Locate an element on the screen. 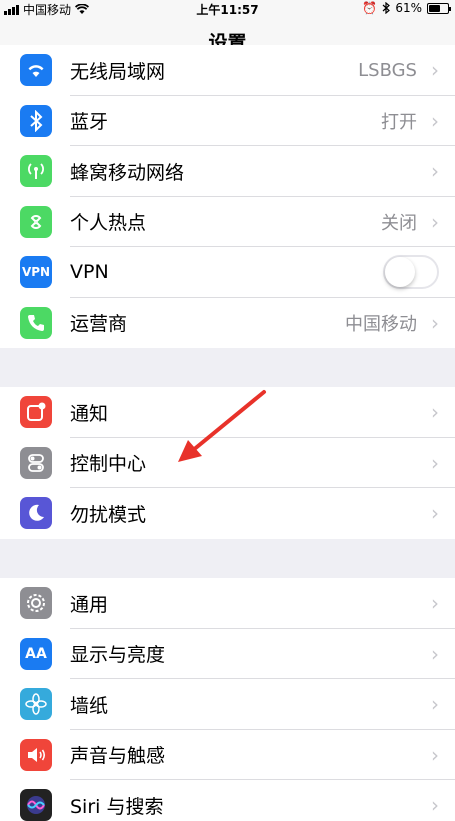 Image resolution: width=455 pixels, height=821 pixels. wifi-icon is located at coordinates (36, 70).